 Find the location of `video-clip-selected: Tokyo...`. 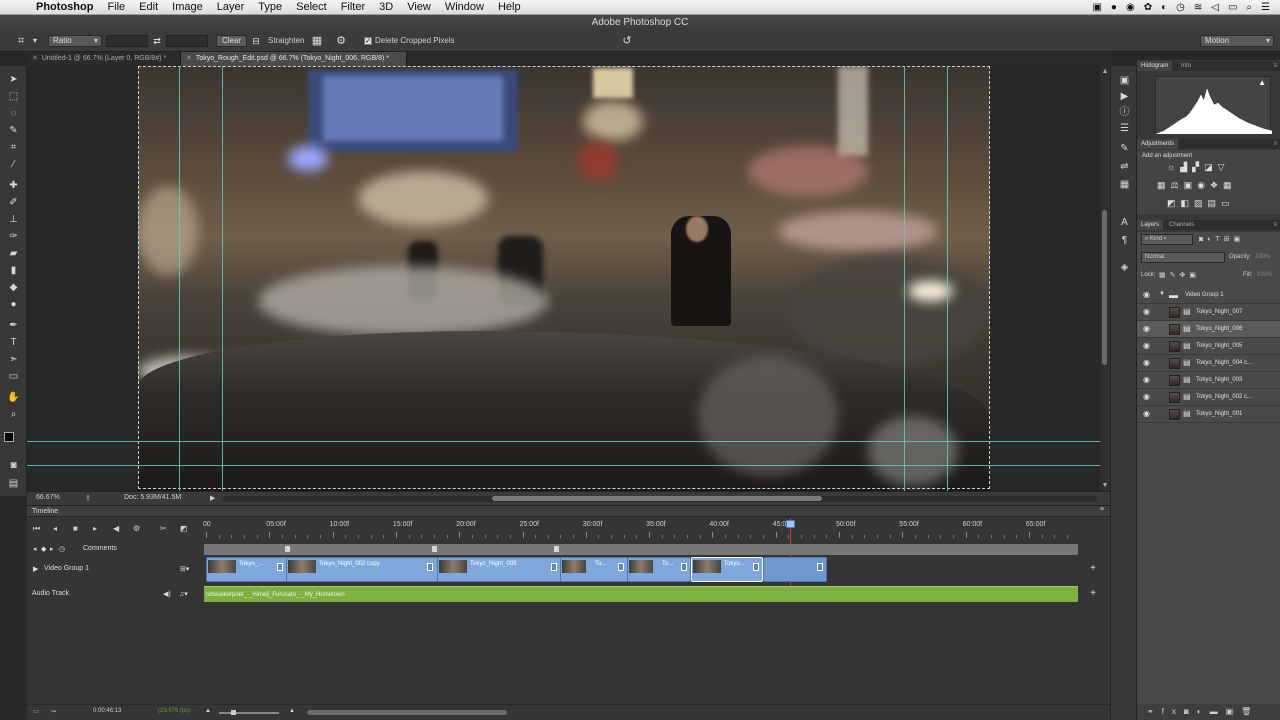

video-clip-selected: Tokyo... is located at coordinates (727, 569).